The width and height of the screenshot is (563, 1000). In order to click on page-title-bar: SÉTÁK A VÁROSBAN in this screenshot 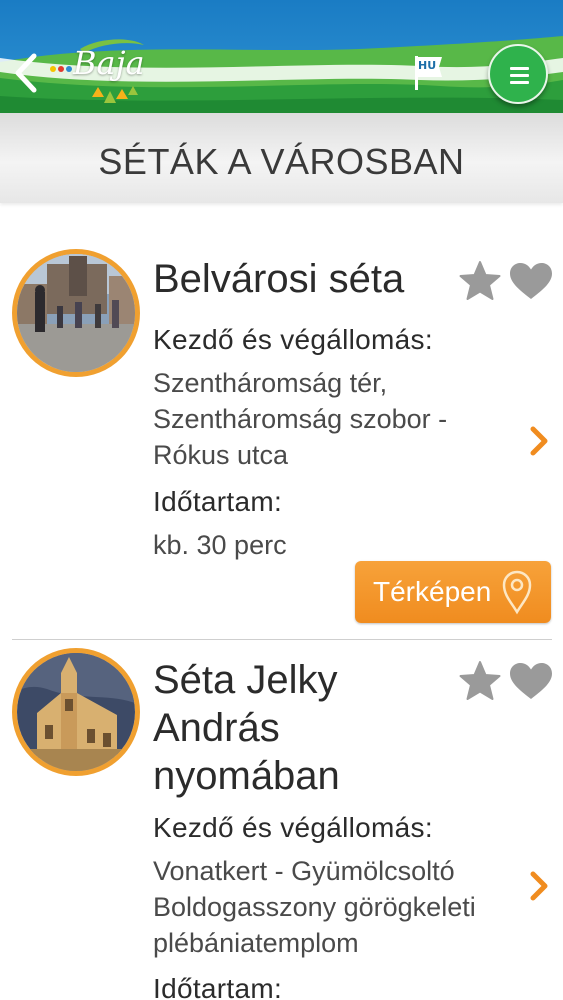, I will do `click(281, 158)`.